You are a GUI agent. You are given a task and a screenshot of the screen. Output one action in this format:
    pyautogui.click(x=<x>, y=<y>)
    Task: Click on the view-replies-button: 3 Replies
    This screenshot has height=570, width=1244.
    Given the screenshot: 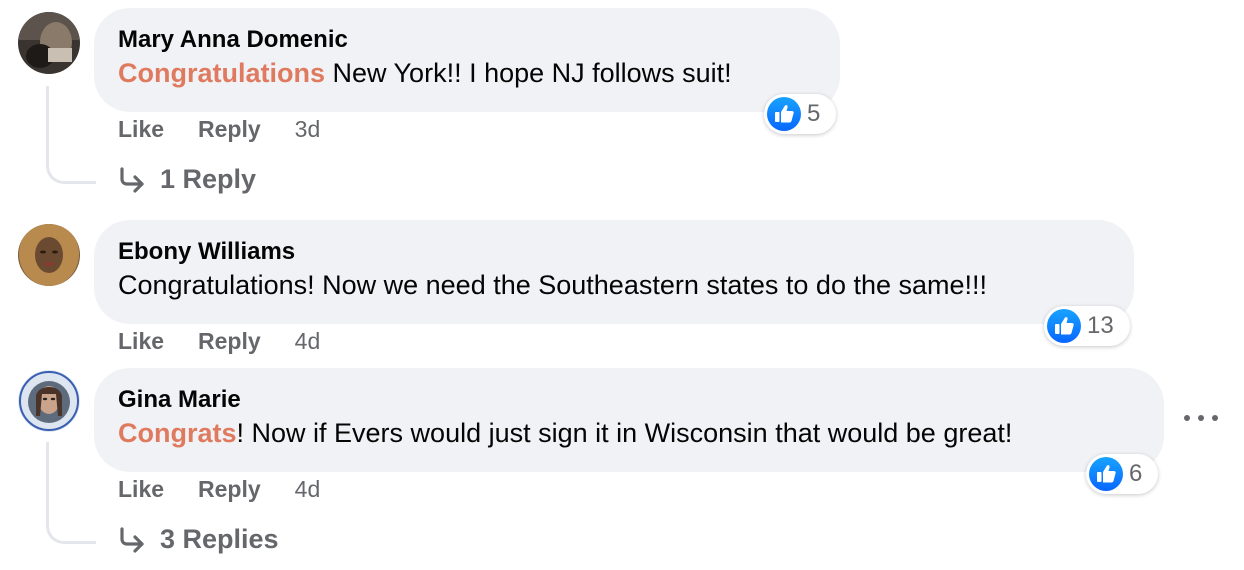 What is the action you would take?
    pyautogui.click(x=198, y=539)
    